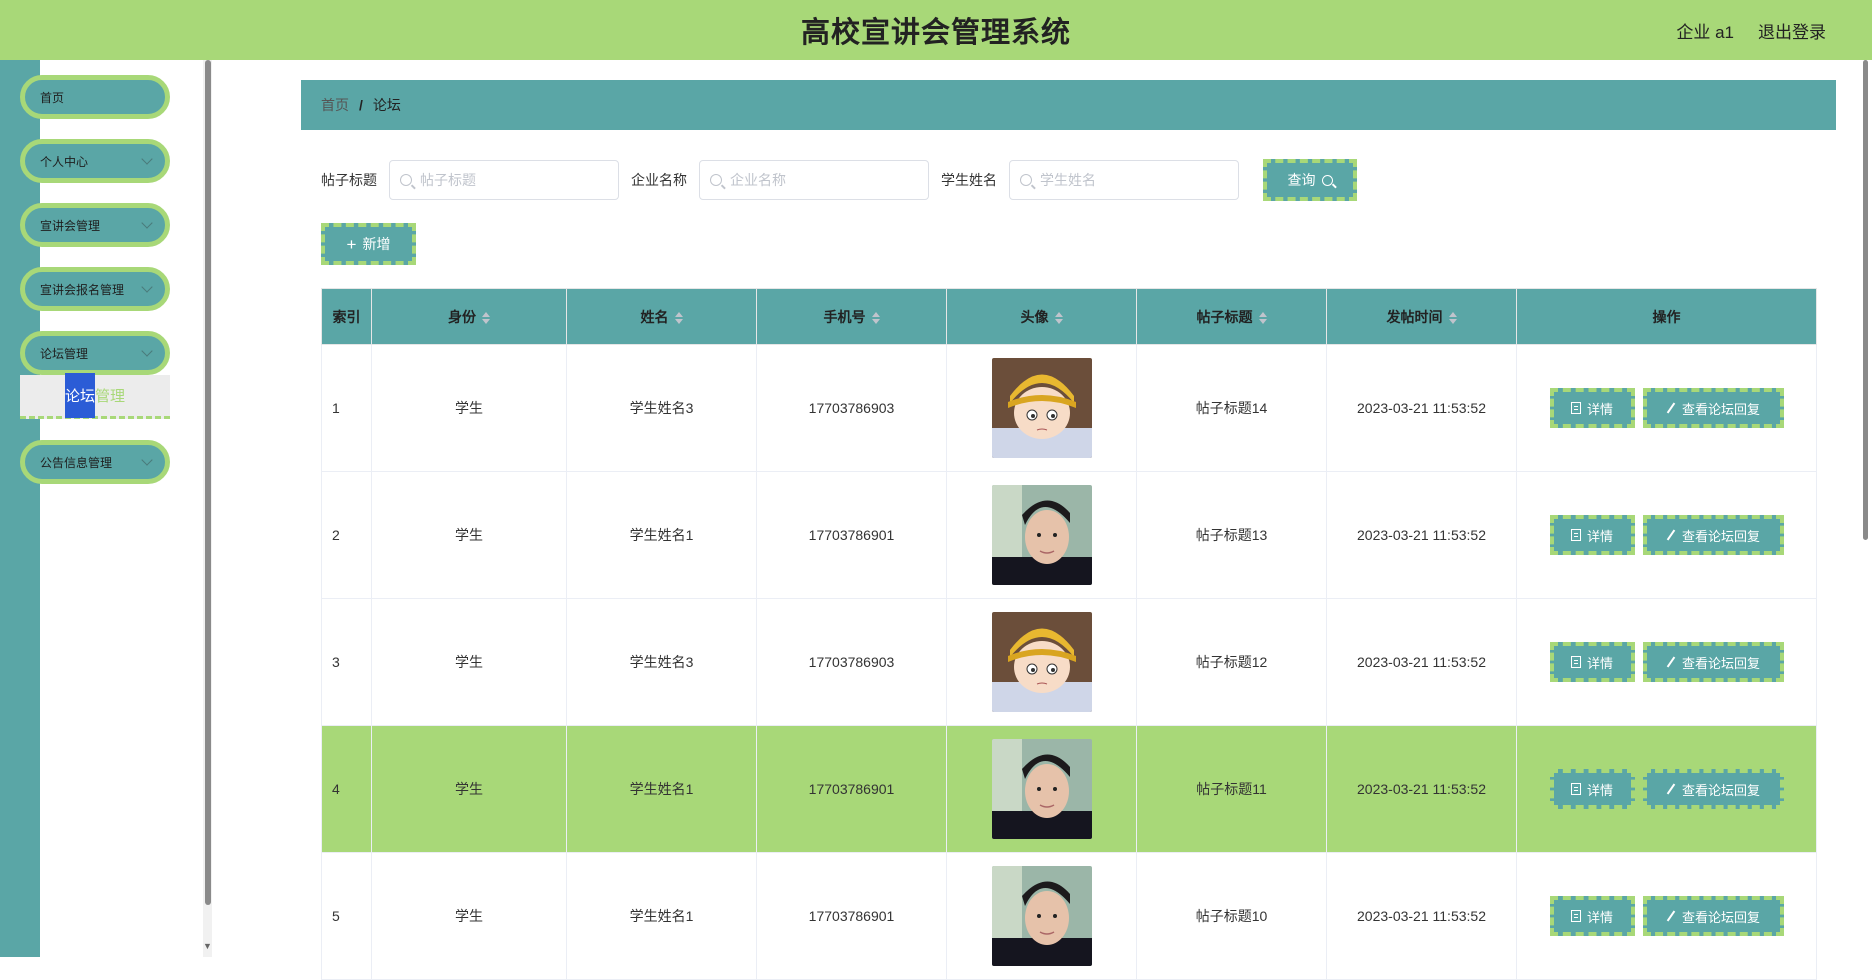 The width and height of the screenshot is (1872, 980). What do you see at coordinates (207, 946) in the screenshot?
I see `scroll-down-arrow-icon: ▼` at bounding box center [207, 946].